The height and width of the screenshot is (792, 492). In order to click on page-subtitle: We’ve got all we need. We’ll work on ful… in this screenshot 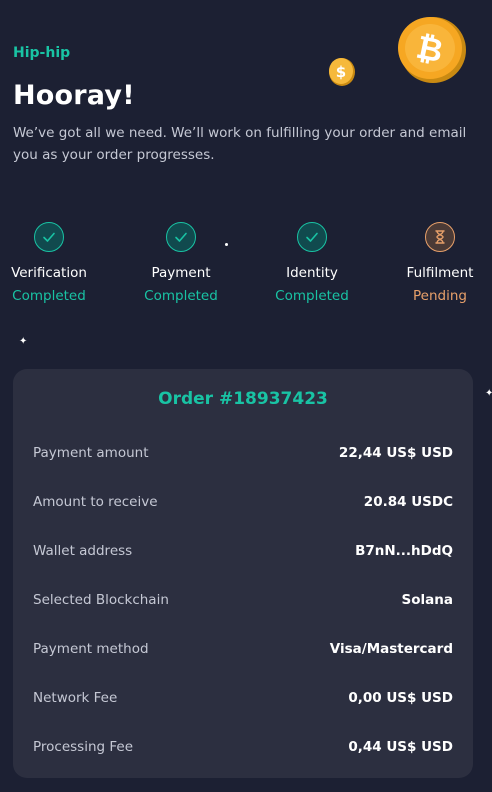, I will do `click(240, 144)`.